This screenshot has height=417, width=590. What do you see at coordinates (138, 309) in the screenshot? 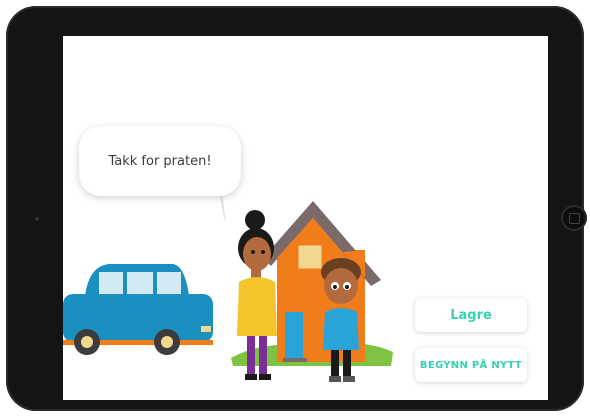
I see `car-illustration` at bounding box center [138, 309].